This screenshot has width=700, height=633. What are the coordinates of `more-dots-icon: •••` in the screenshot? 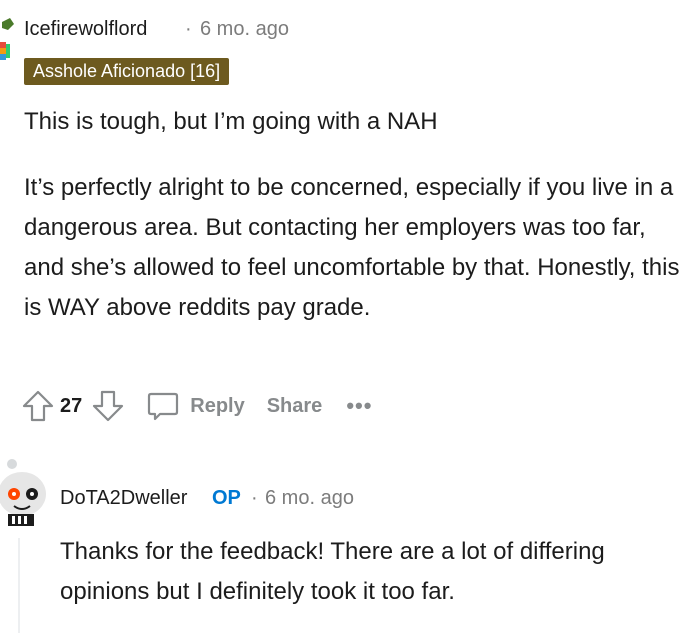 It's located at (359, 406).